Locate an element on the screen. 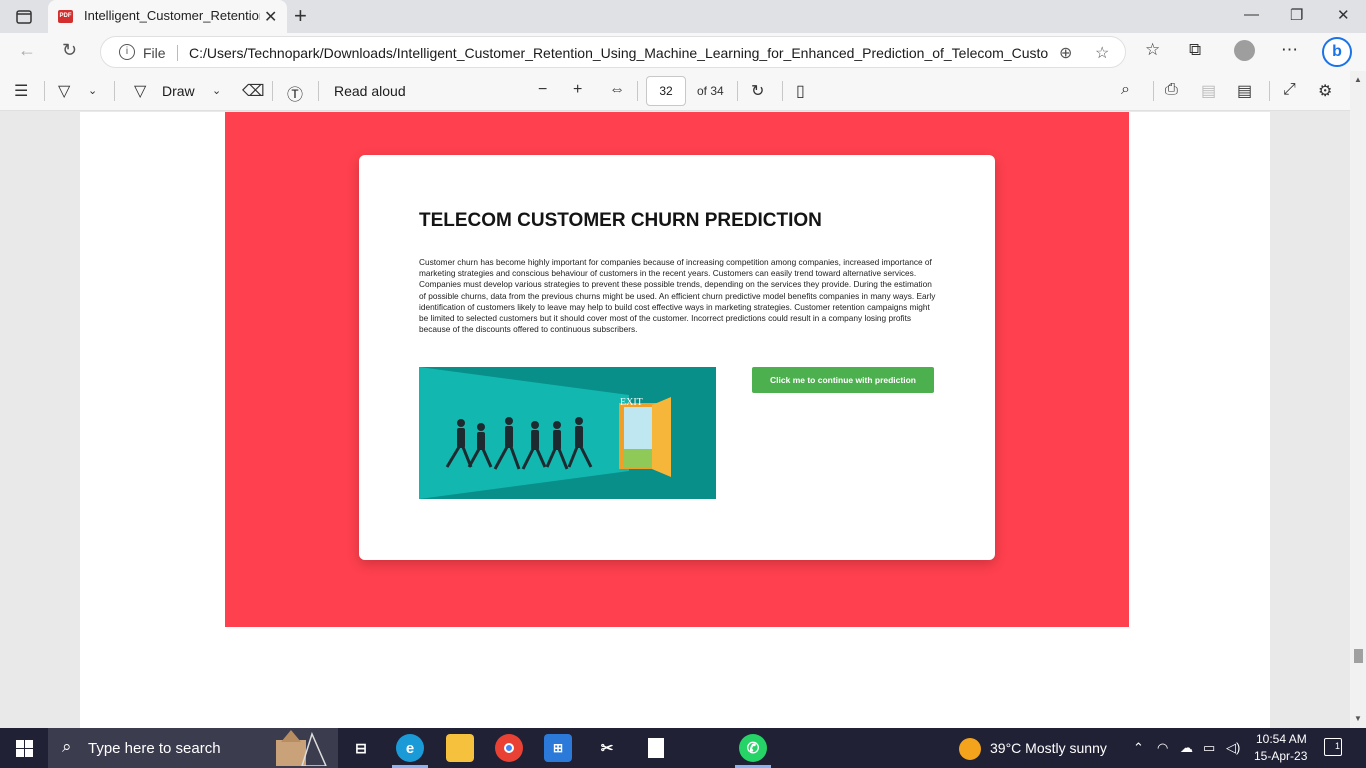 The width and height of the screenshot is (1366, 768). favorites-icon: ☆ is located at coordinates (1152, 50).